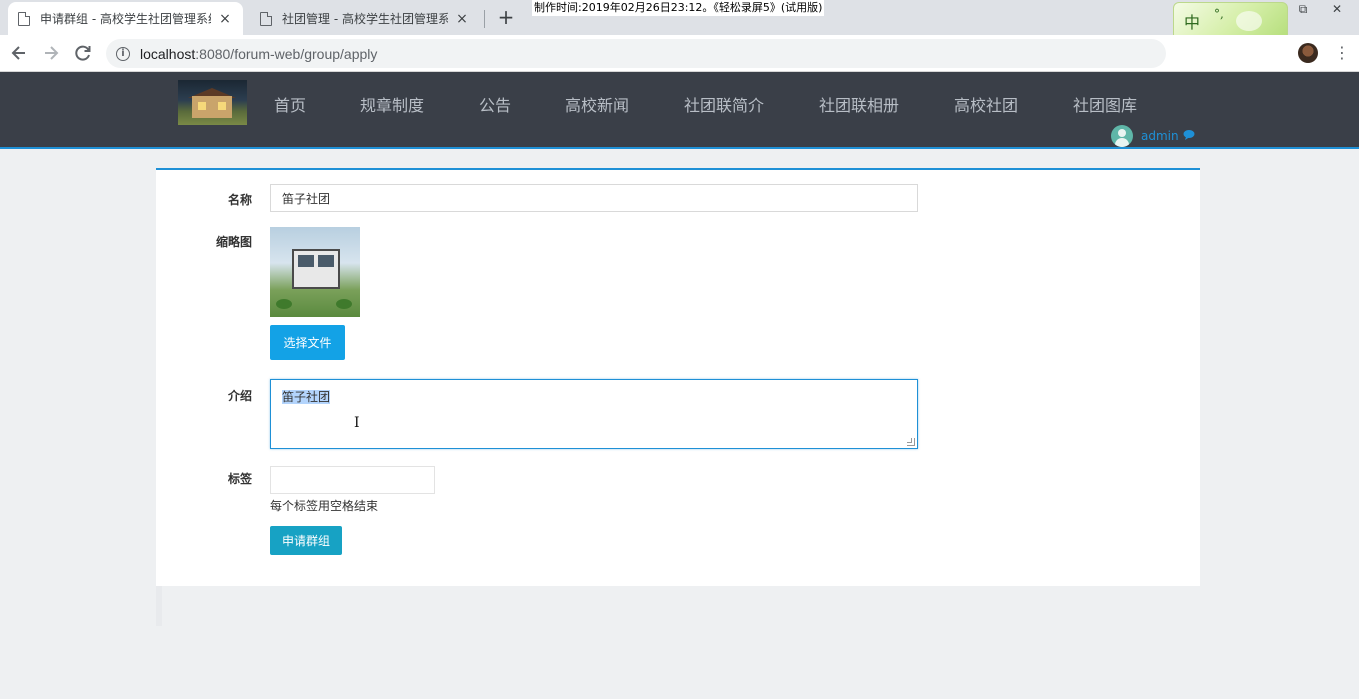 Image resolution: width=1359 pixels, height=699 pixels. Describe the element at coordinates (324, 506) in the screenshot. I see `tags-hint: 每个标签用空格结束` at that location.